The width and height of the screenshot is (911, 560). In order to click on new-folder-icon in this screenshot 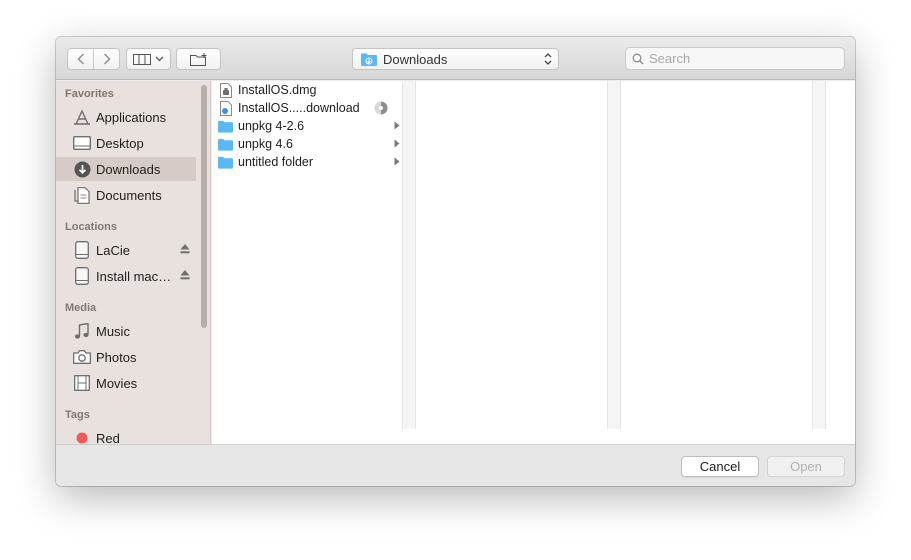, I will do `click(197, 59)`.